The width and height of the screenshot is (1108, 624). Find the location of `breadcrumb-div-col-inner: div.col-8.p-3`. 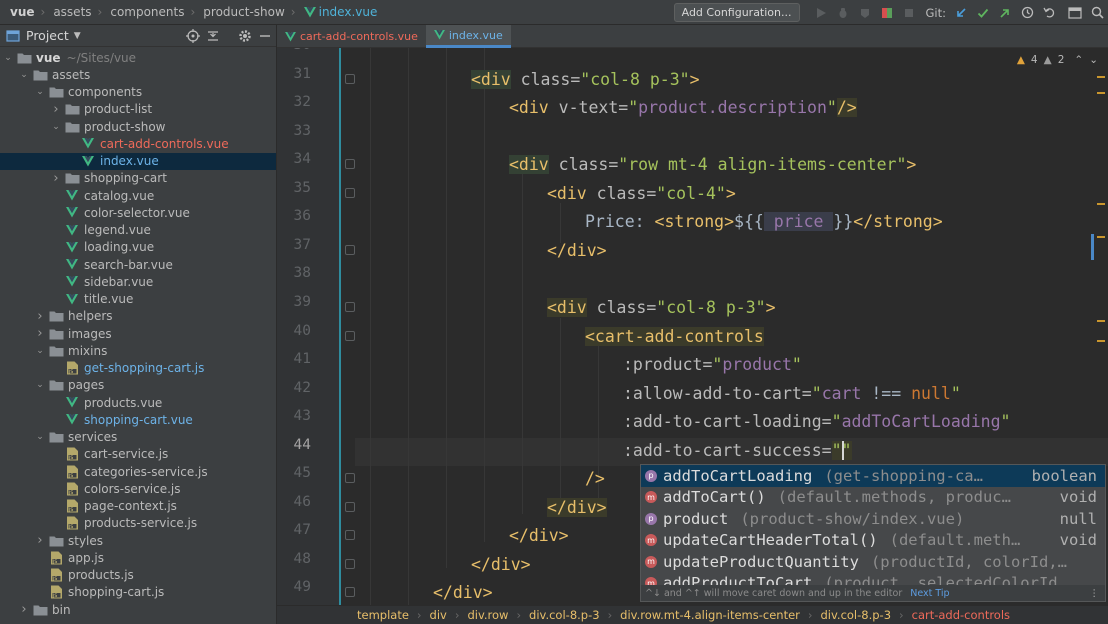

breadcrumb-div-col-inner: div.col-8.p-3 is located at coordinates (856, 615).